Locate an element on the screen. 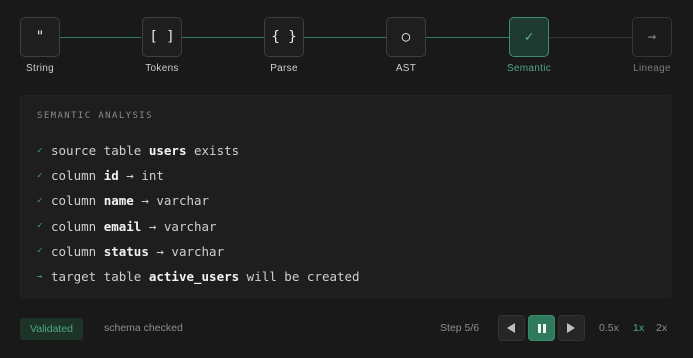  step-label-ast: AST is located at coordinates (406, 68).